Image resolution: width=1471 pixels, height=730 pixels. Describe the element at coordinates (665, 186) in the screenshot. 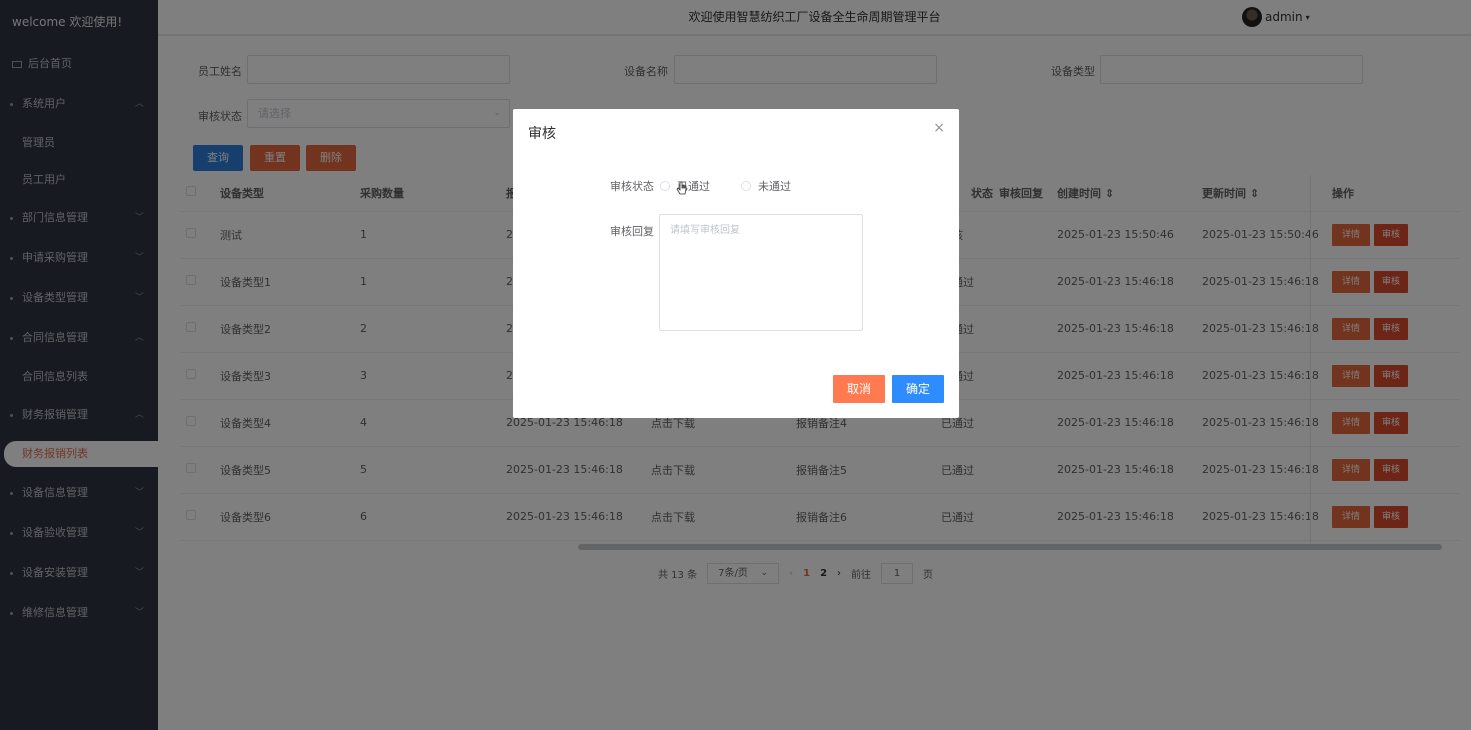

I see `radio-pass-circle` at that location.